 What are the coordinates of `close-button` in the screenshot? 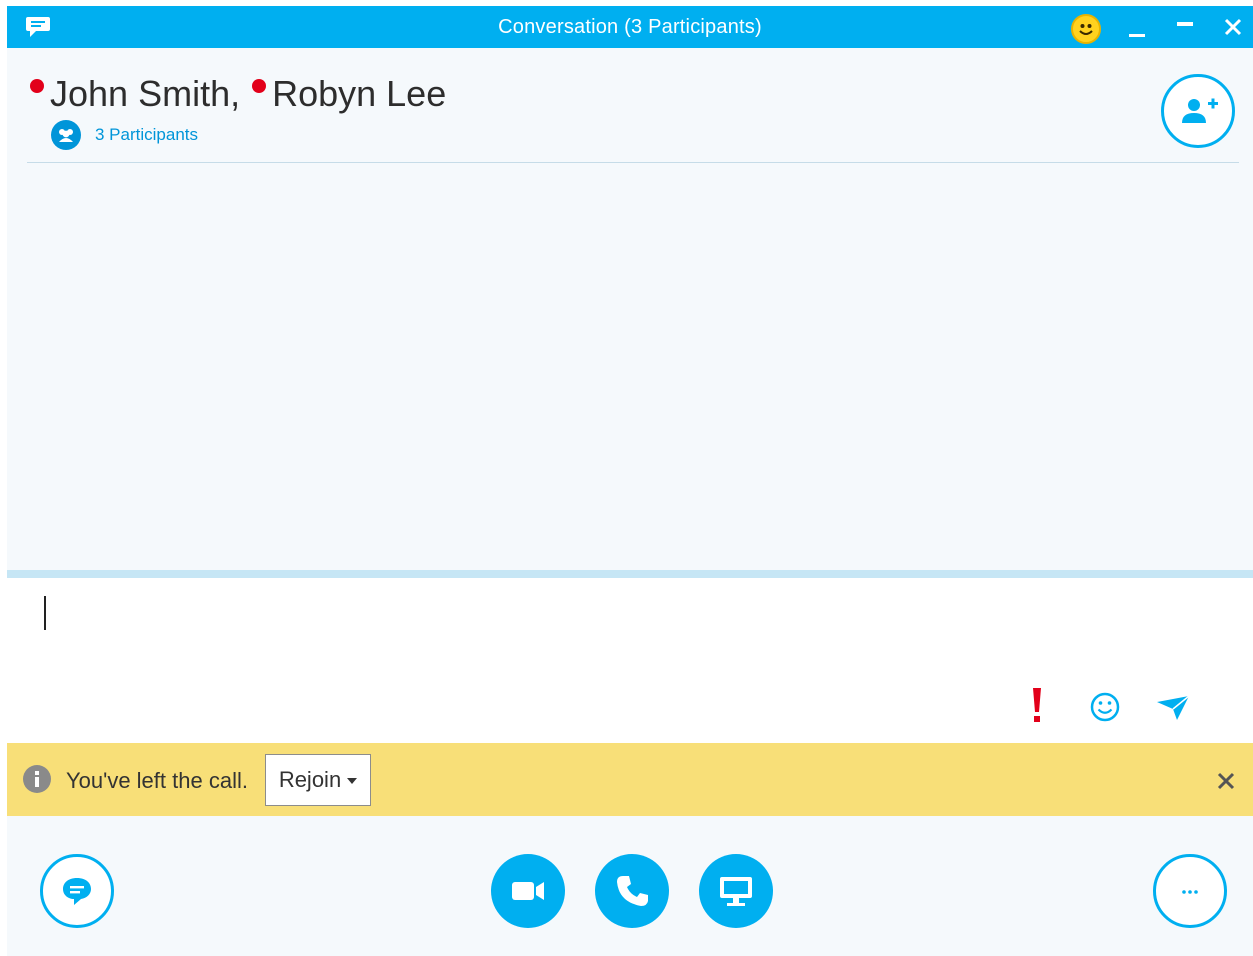 It's located at (1233, 27).